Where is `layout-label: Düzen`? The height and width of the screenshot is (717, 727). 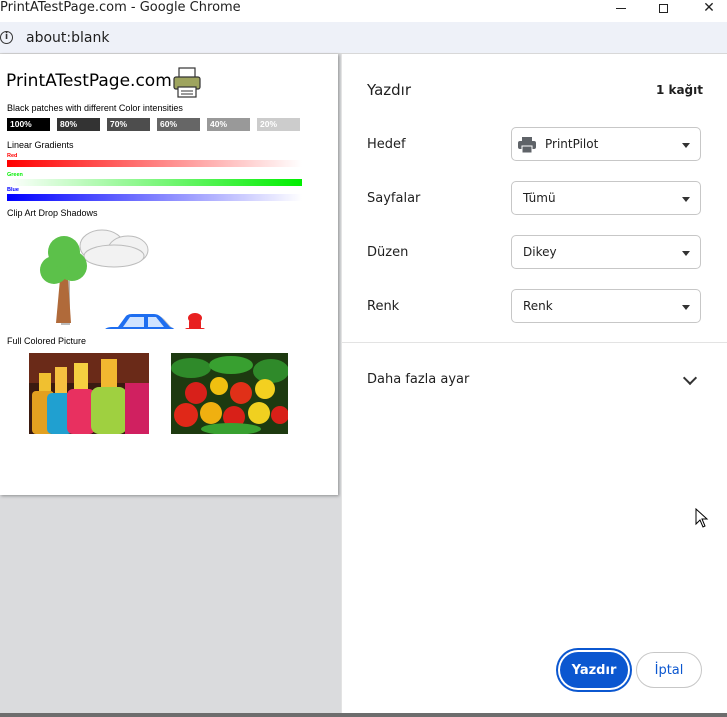 layout-label: Düzen is located at coordinates (388, 252).